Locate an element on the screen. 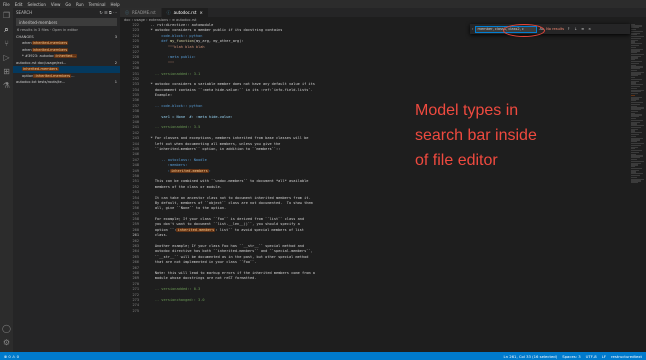 The image size is (646, 360). source-control-icon: ⑂ is located at coordinates (6, 43).